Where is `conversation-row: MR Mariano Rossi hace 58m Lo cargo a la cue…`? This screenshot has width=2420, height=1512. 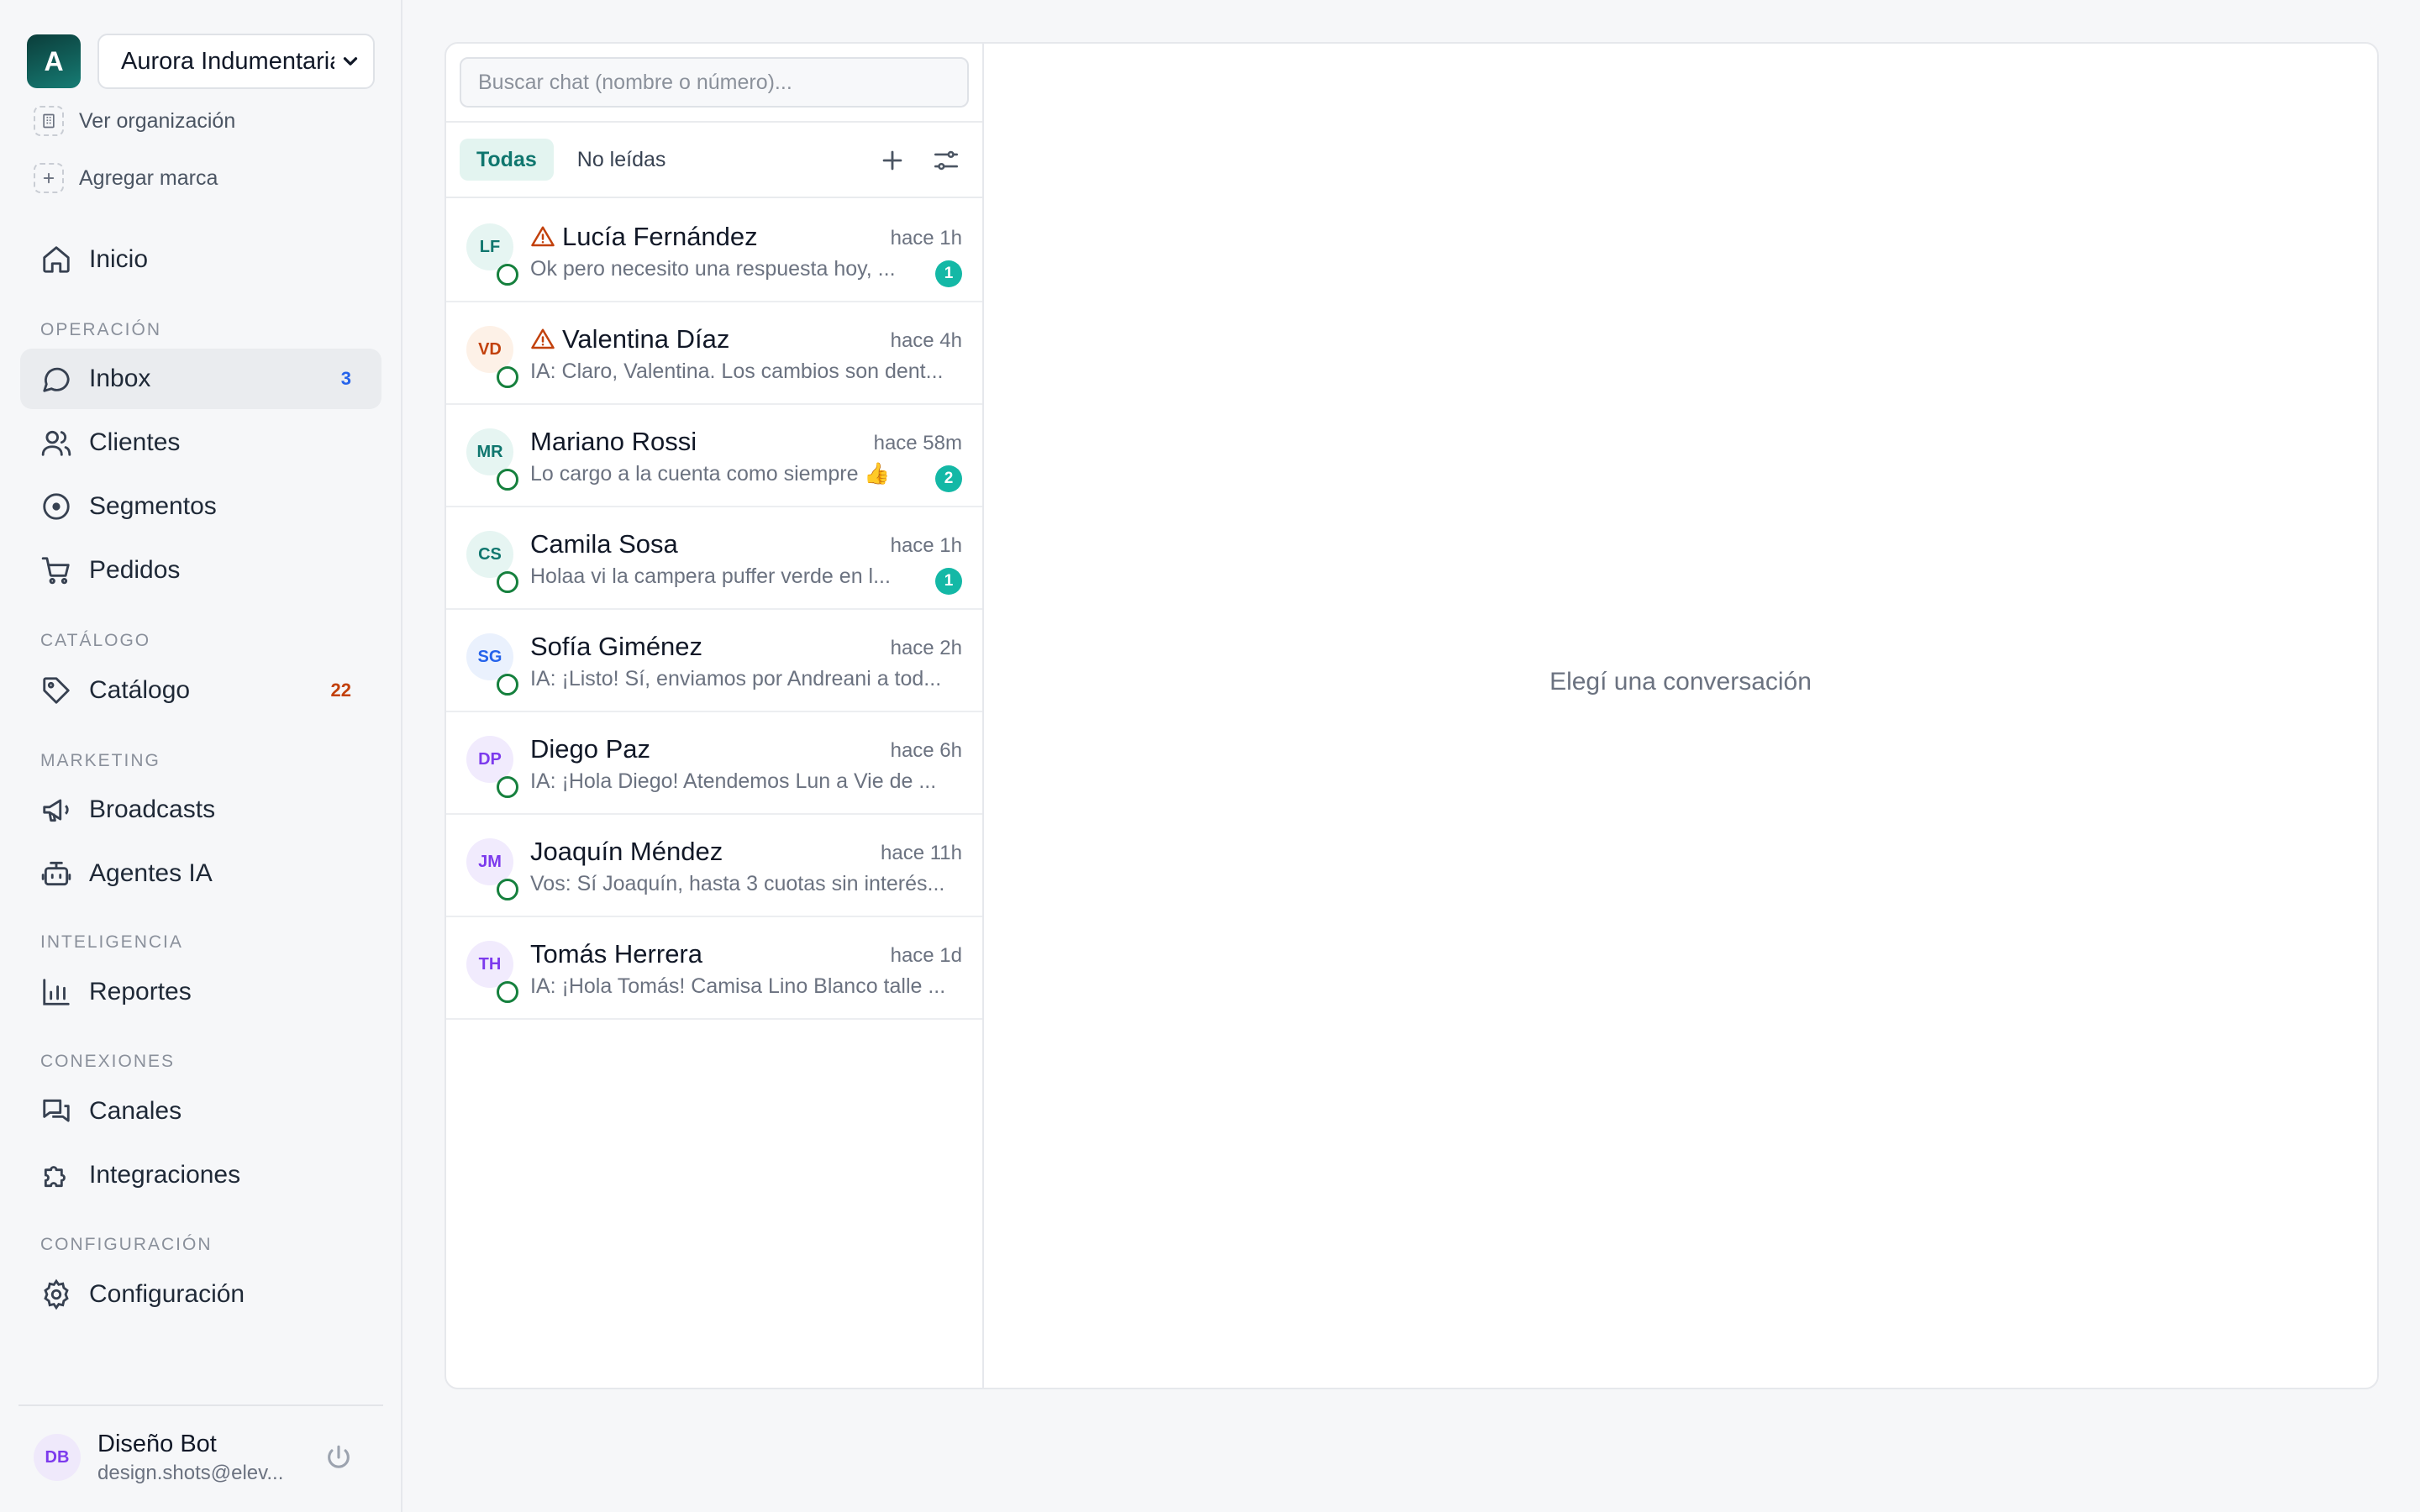 conversation-row: MR Mariano Rossi hace 58m Lo cargo a la cue… is located at coordinates (714, 456).